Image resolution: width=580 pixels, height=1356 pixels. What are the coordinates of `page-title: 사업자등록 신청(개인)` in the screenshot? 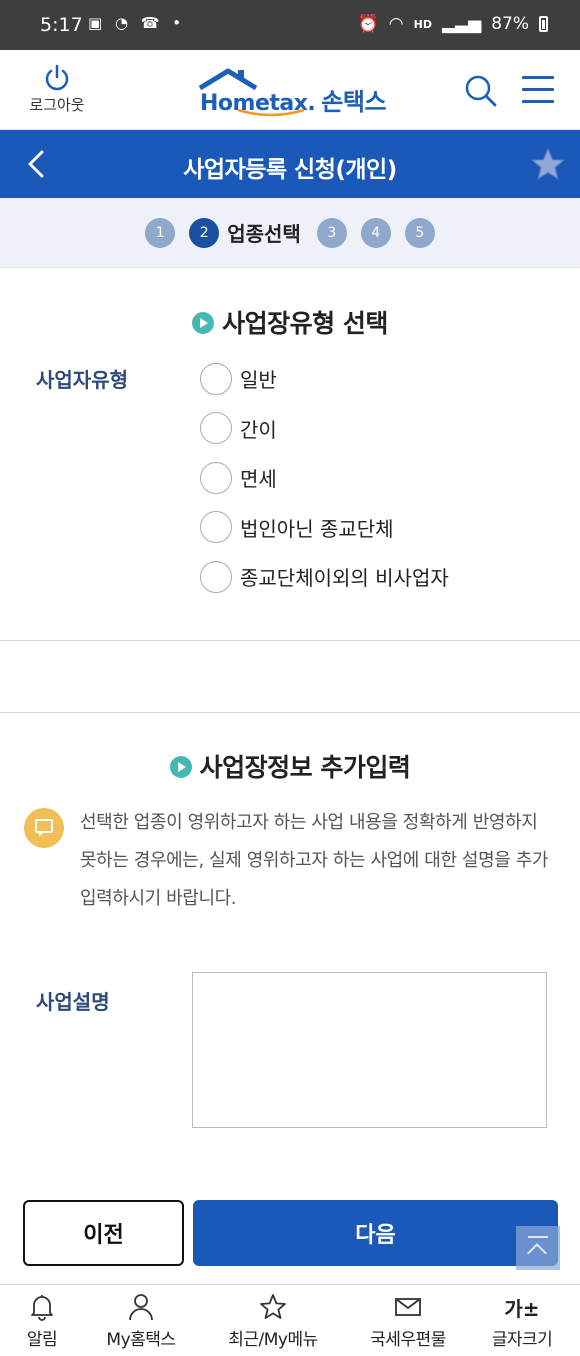 It's located at (290, 170).